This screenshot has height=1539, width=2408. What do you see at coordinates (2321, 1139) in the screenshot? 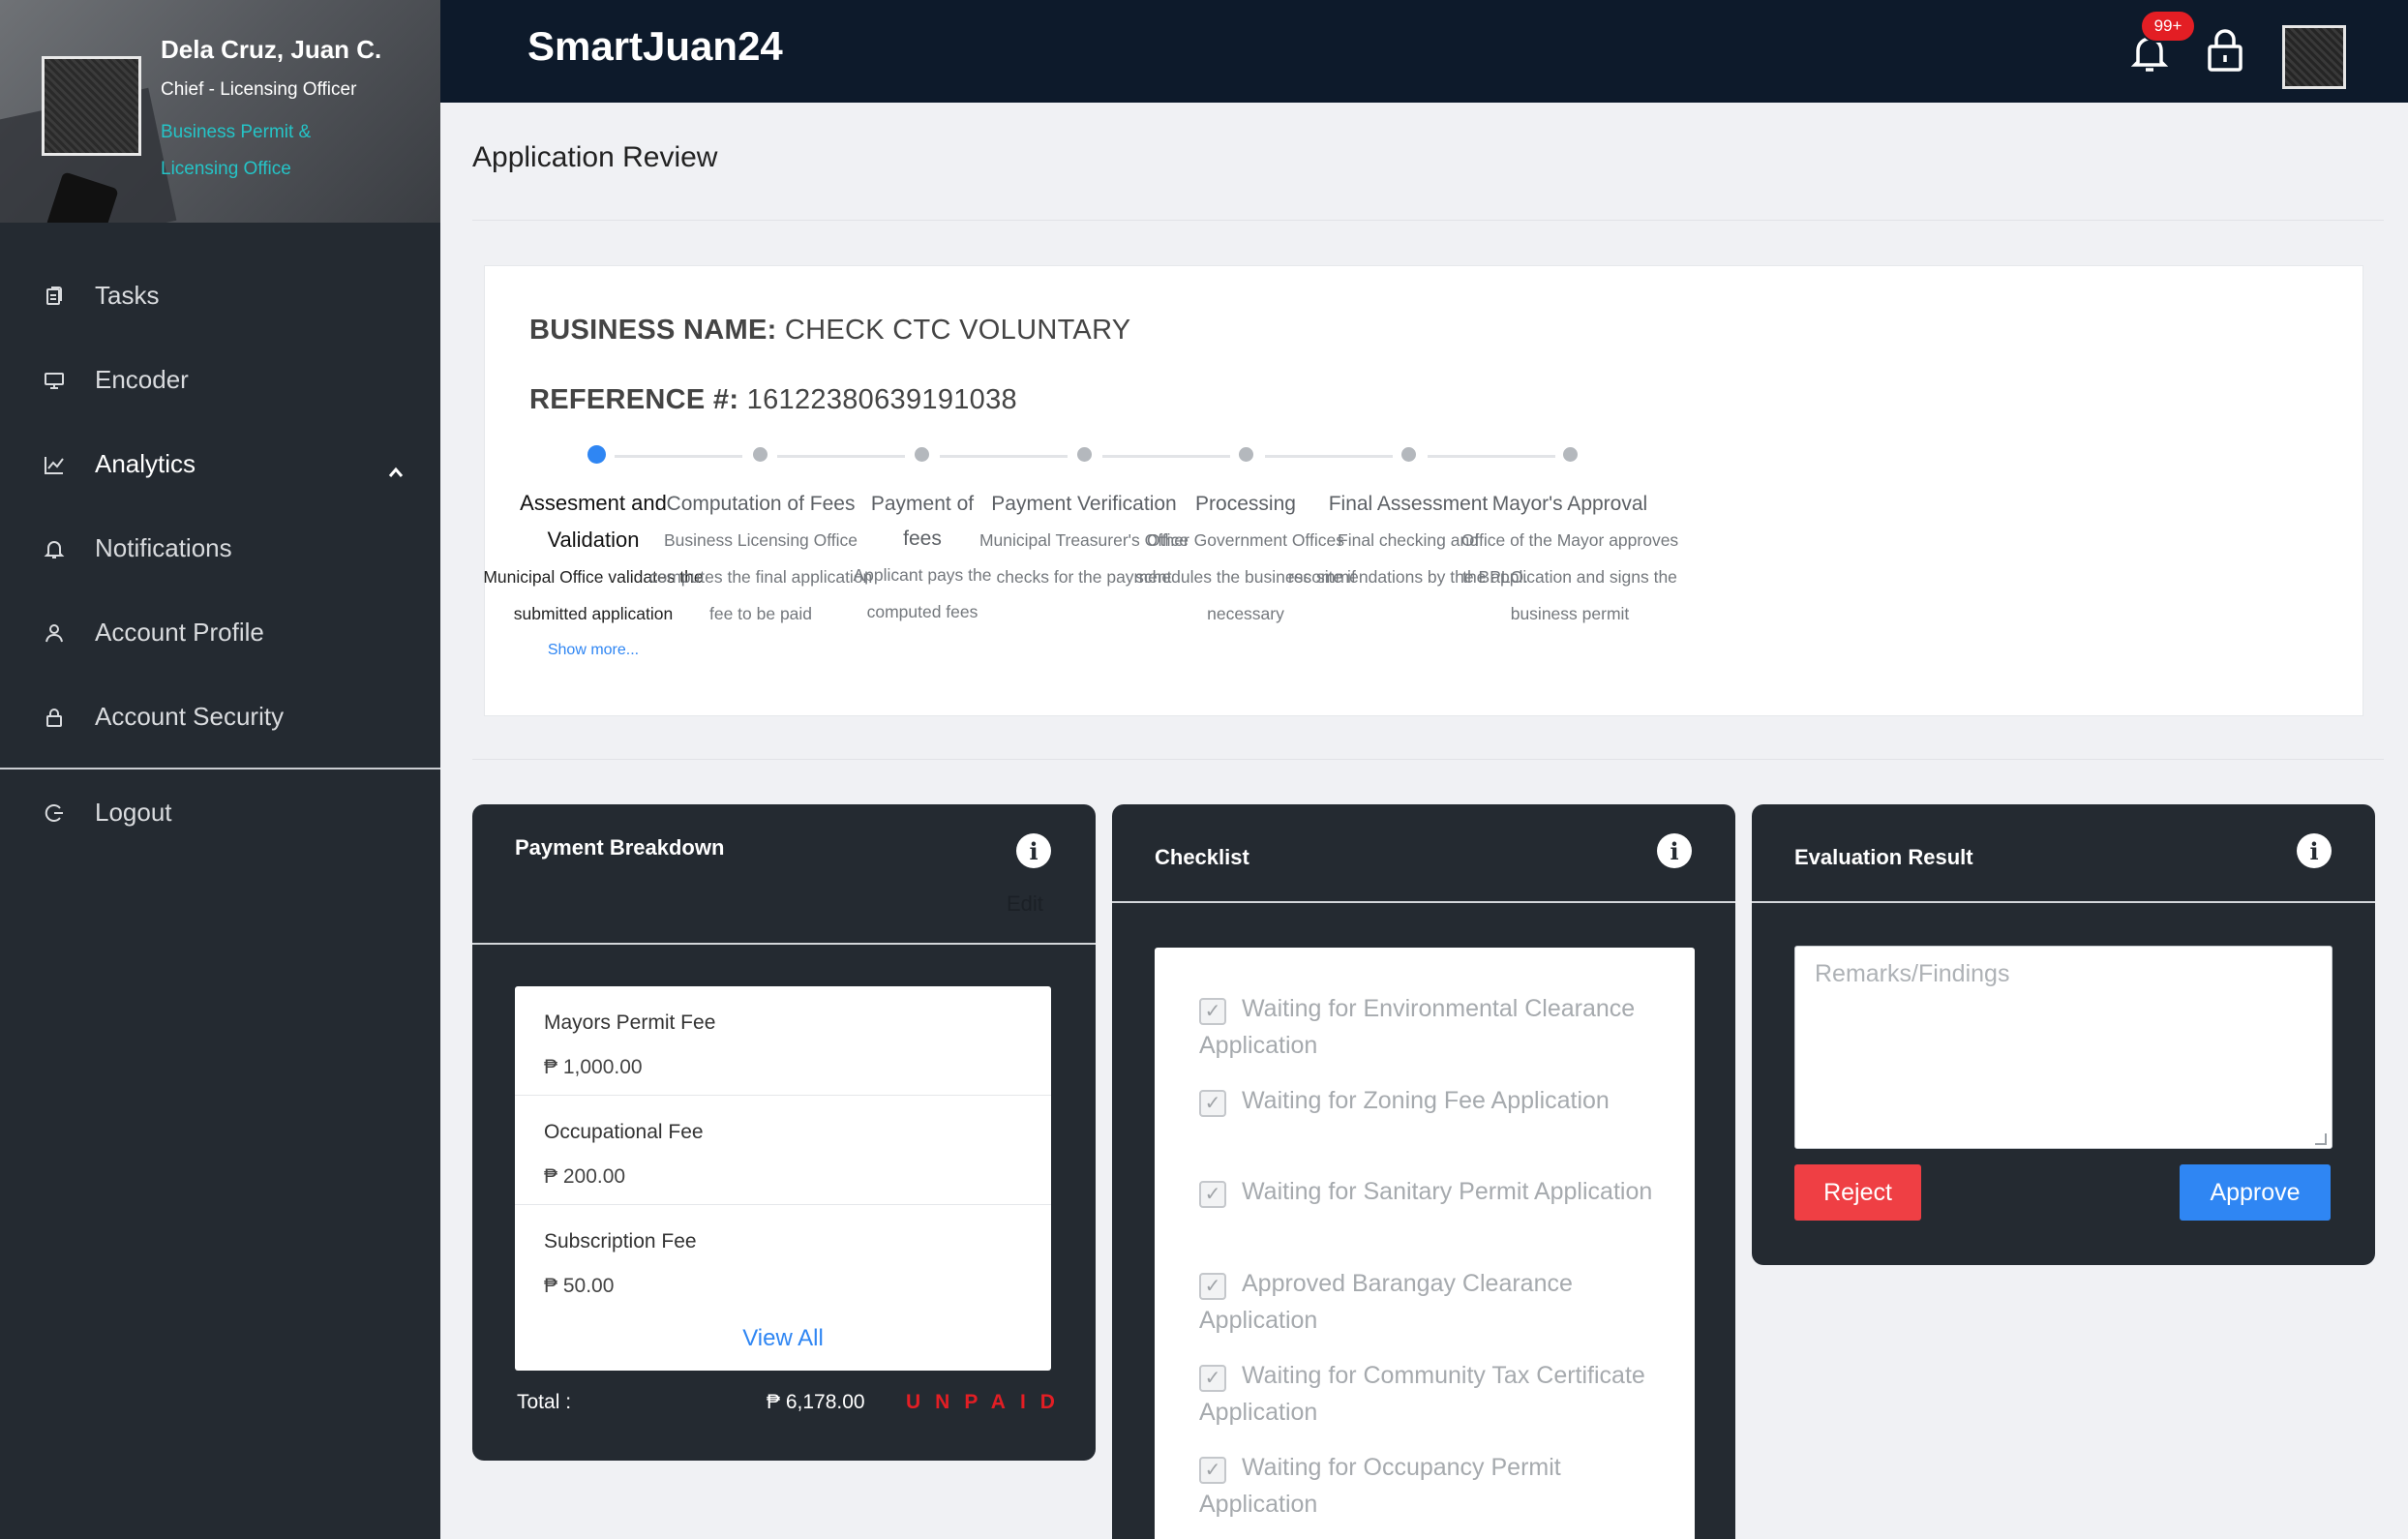
I see `resize-handle-icon` at bounding box center [2321, 1139].